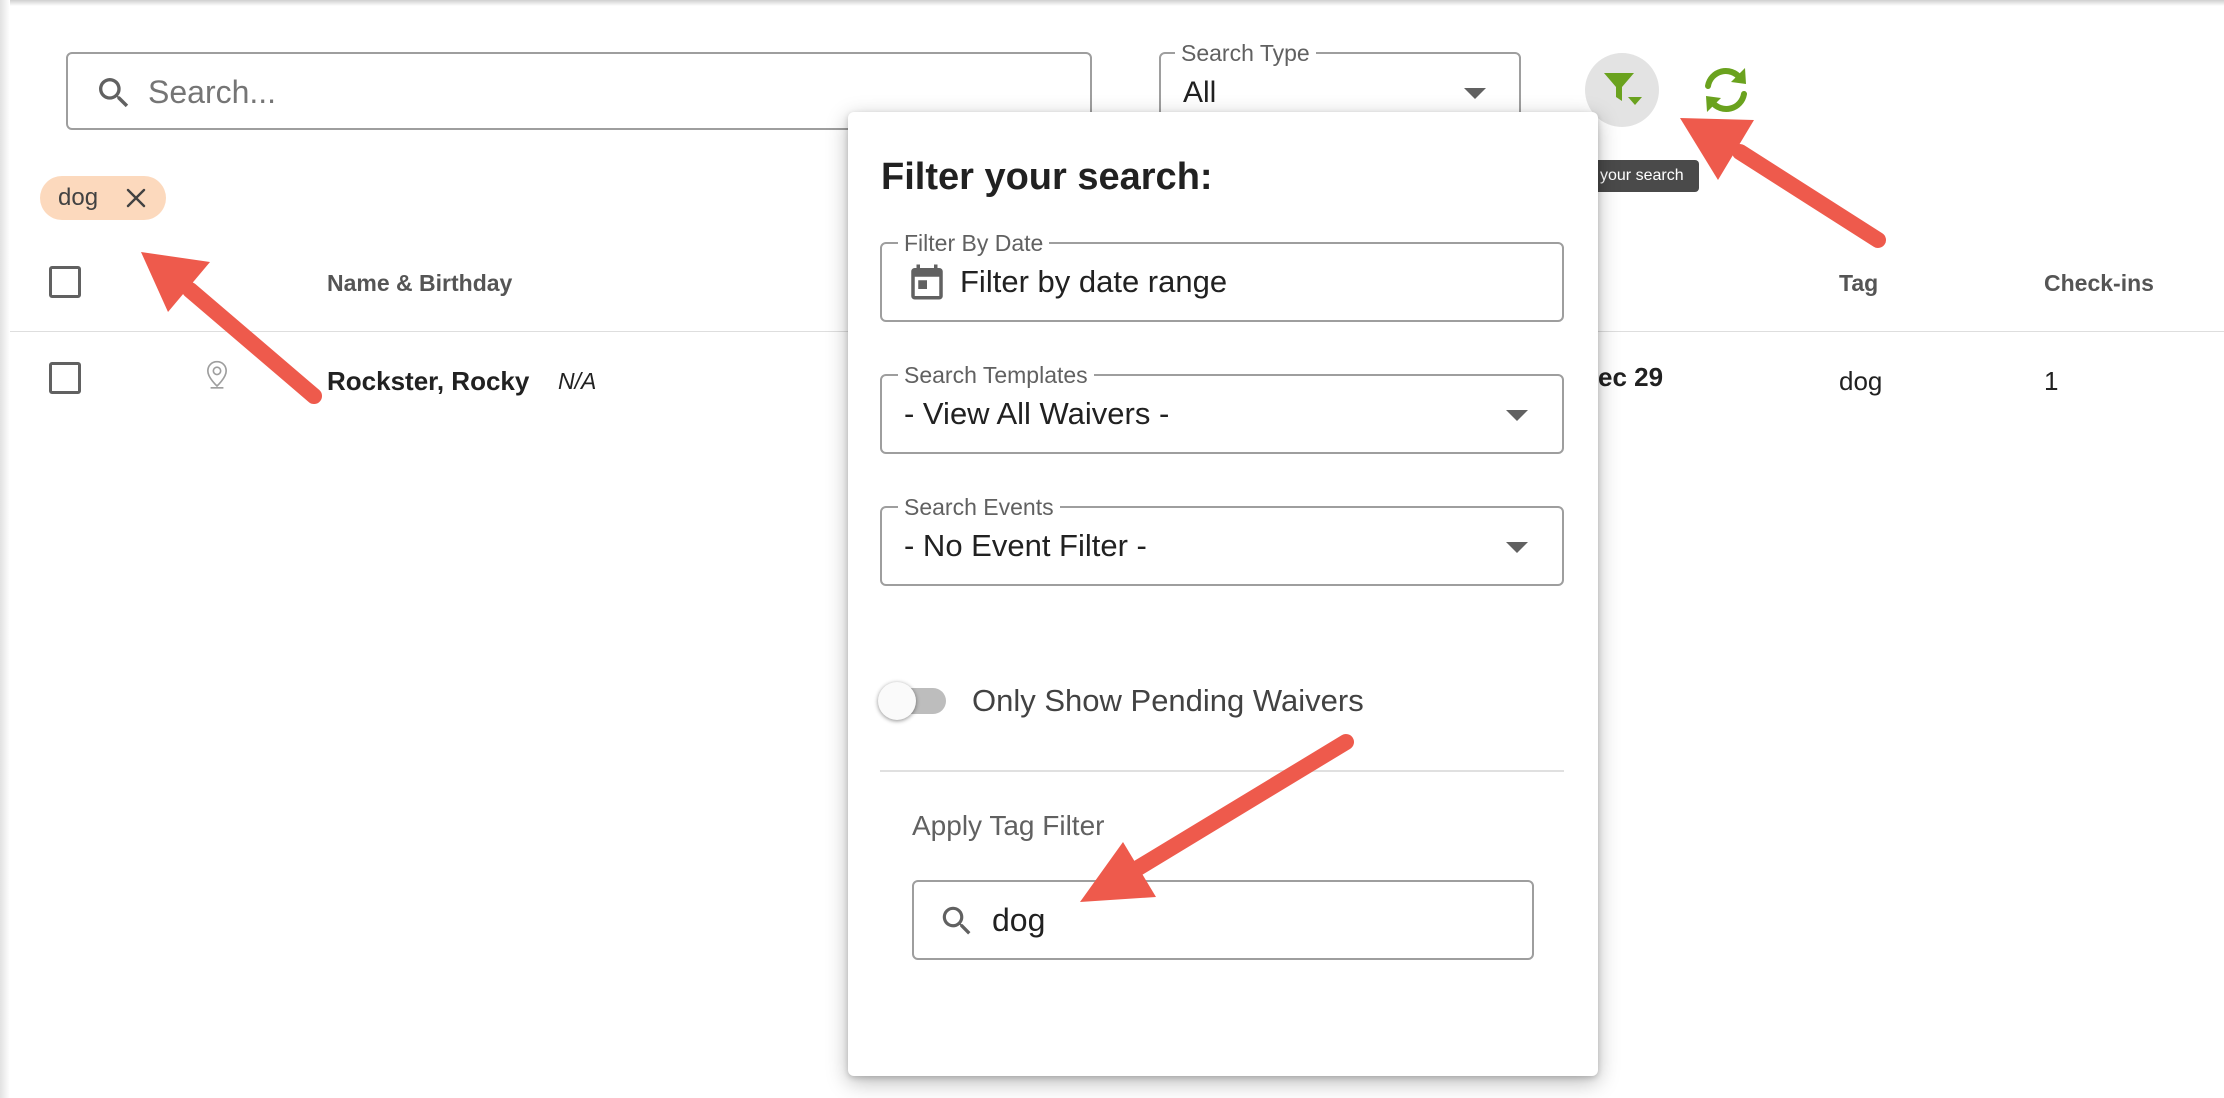 The height and width of the screenshot is (1098, 2224). What do you see at coordinates (1631, 377) in the screenshot?
I see `row-date: ec 29` at bounding box center [1631, 377].